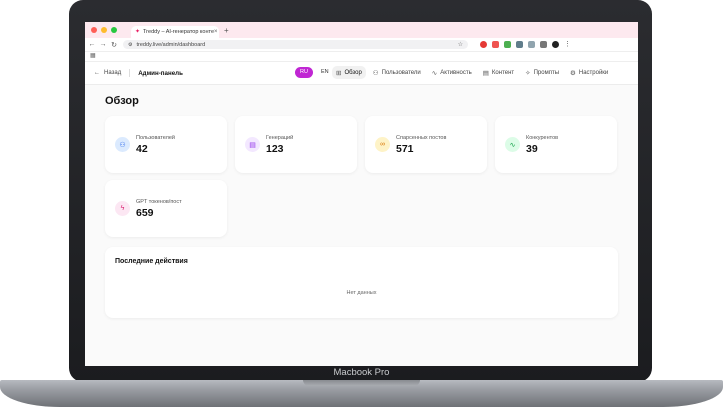  Describe the element at coordinates (103, 44) in the screenshot. I see `forward-arrow-icon: →` at that location.